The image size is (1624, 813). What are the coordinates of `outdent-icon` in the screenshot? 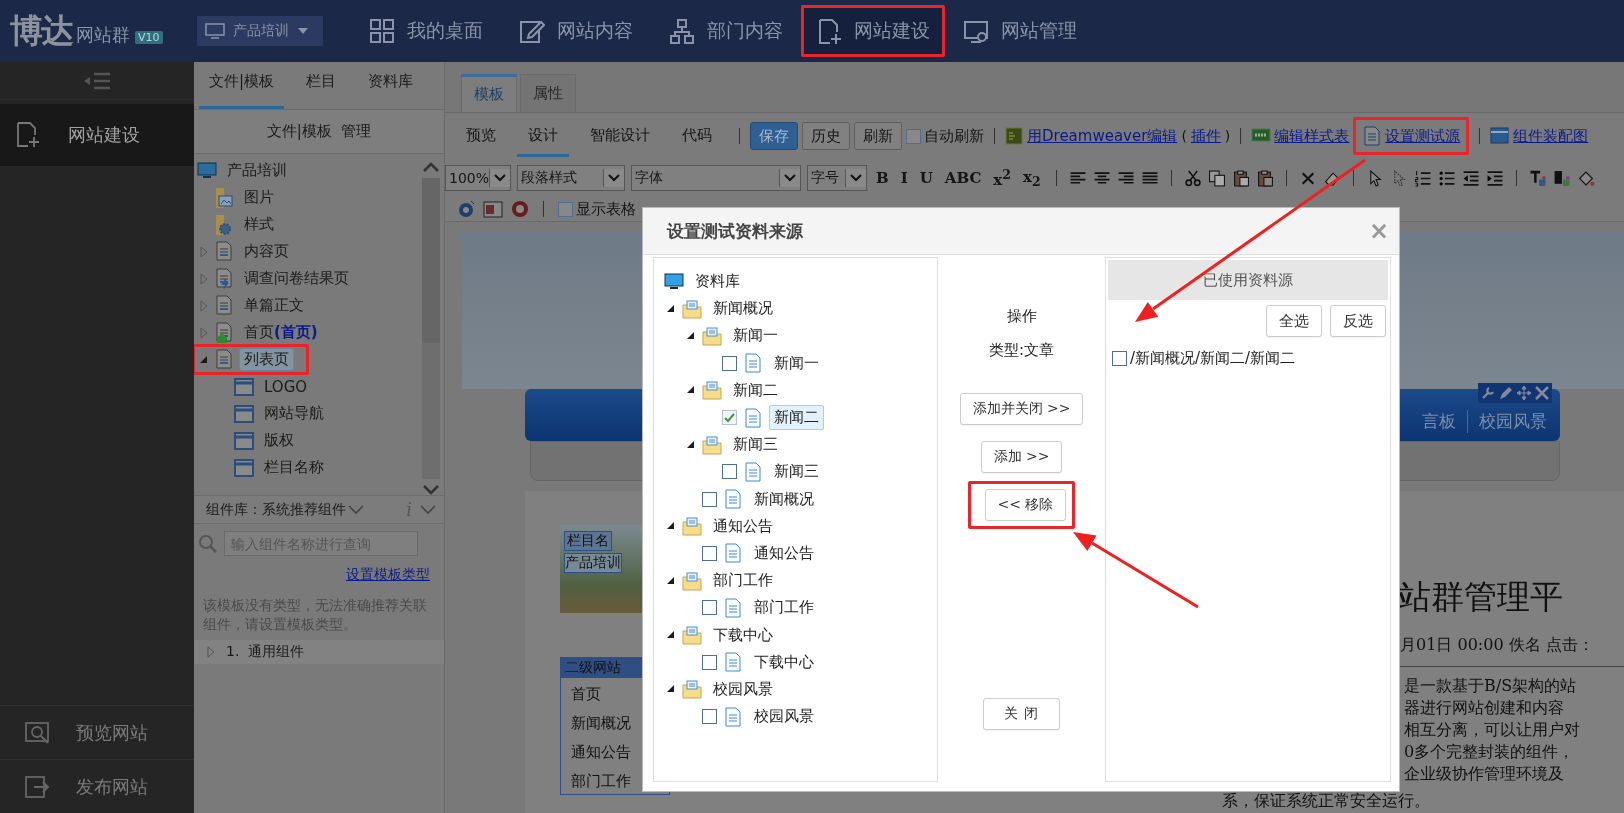 It's located at (1470, 178).